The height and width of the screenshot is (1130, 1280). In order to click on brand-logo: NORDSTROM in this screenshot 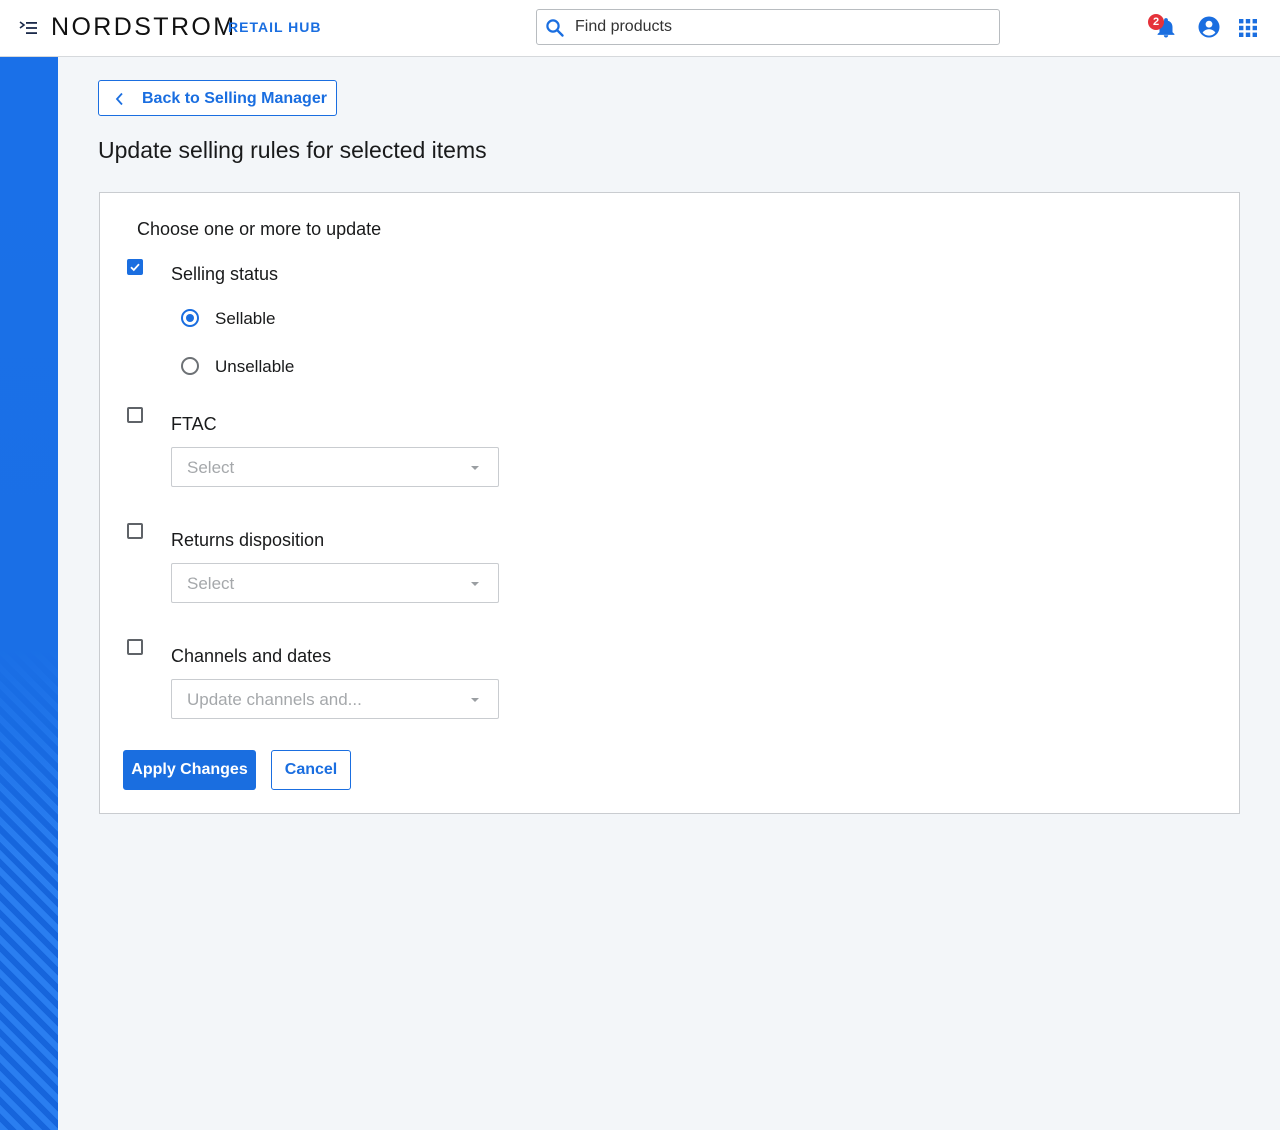, I will do `click(143, 27)`.